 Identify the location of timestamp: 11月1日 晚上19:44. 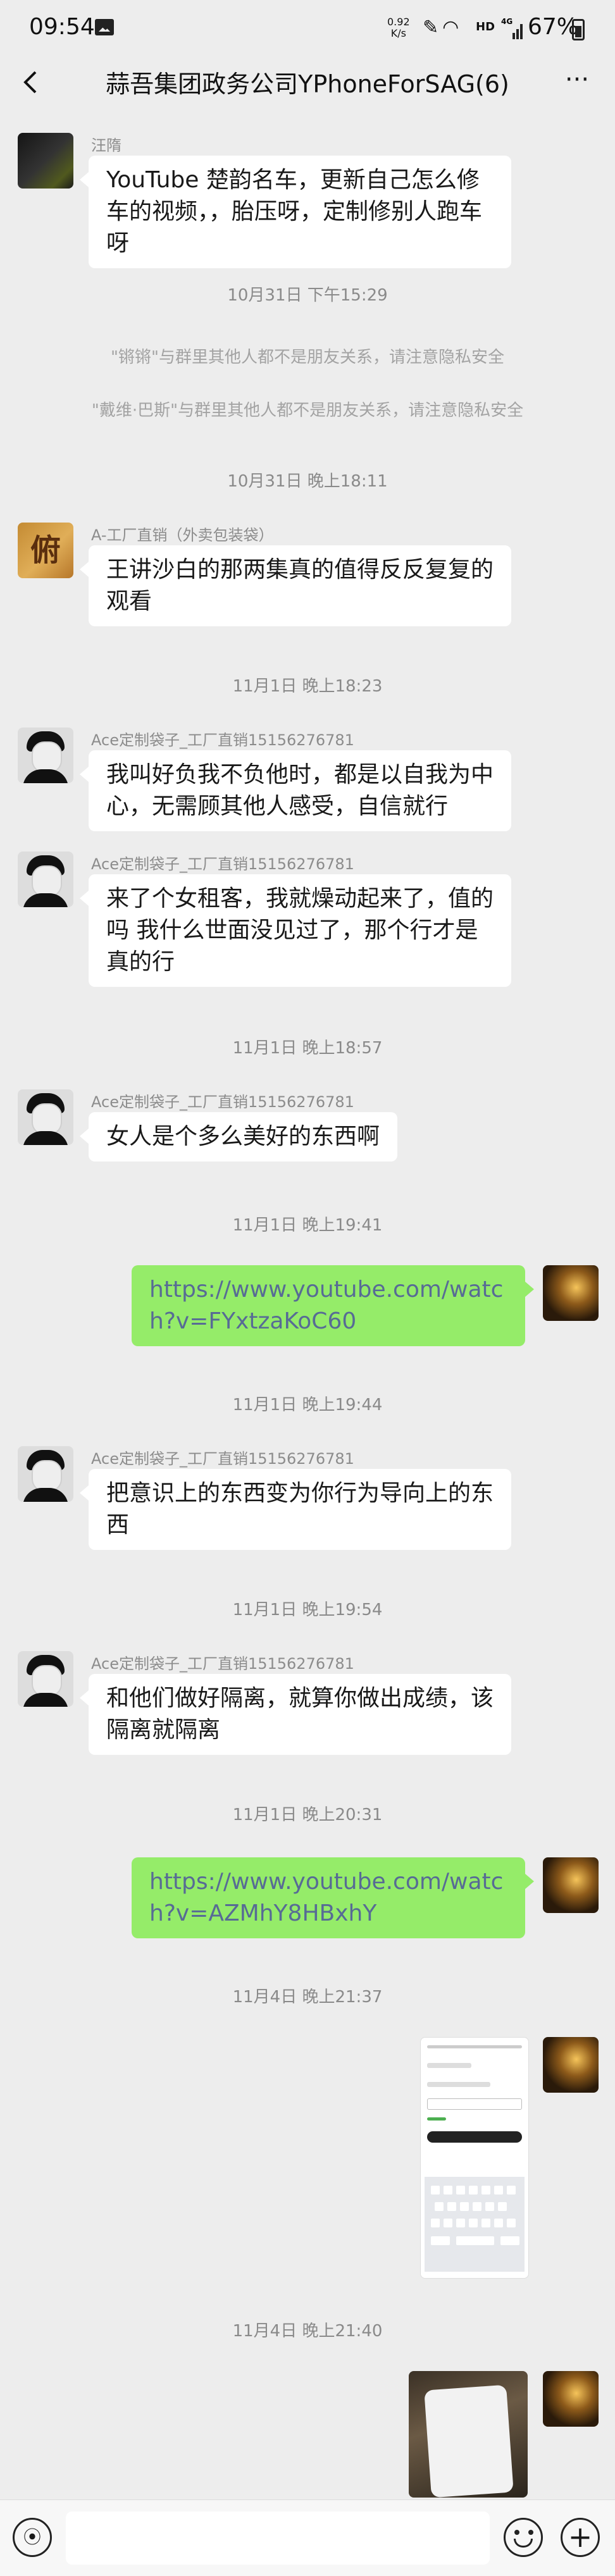
(307, 1406).